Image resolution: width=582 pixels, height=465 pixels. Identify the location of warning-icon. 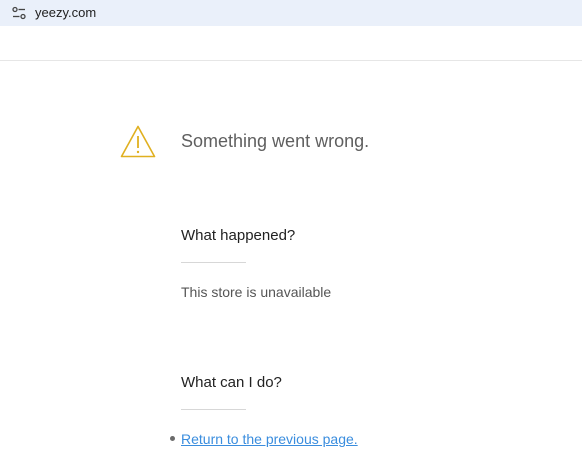
(138, 141).